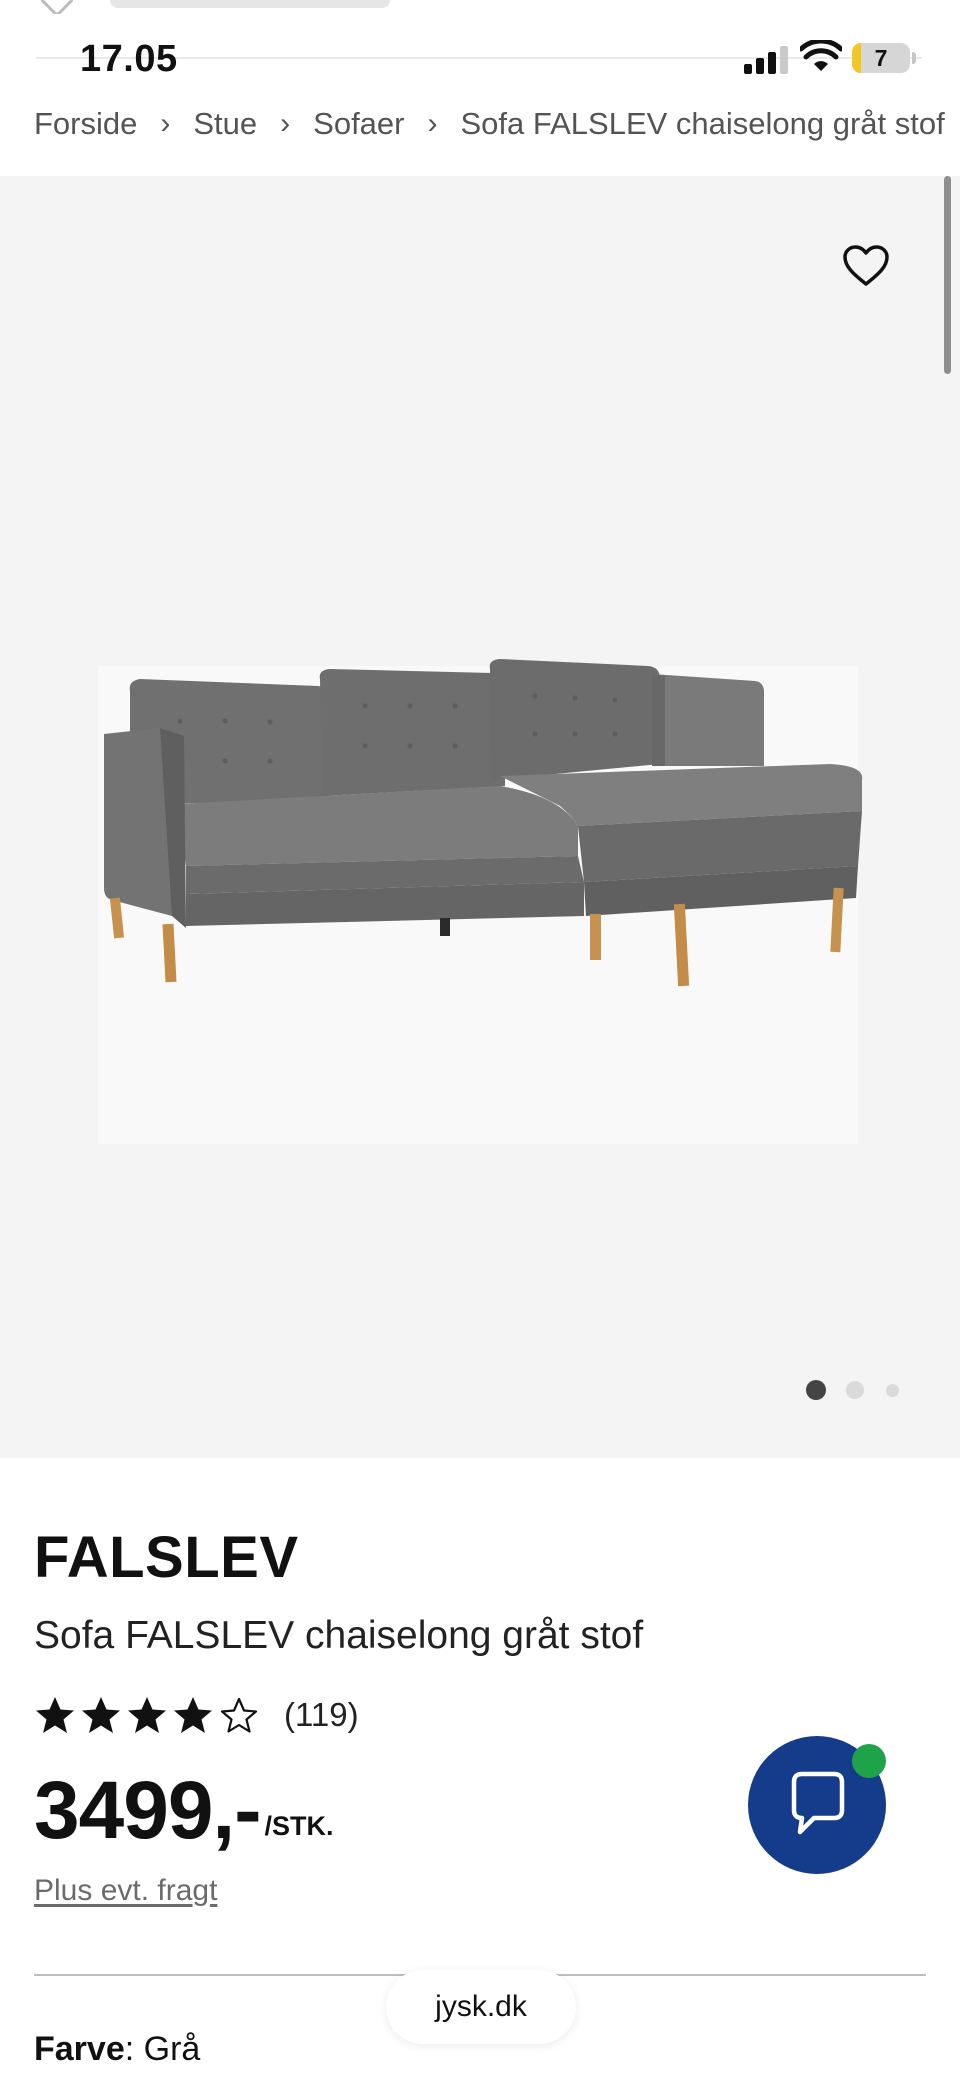  Describe the element at coordinates (358, 124) in the screenshot. I see `breadcrumb-sofaer: Sofaer` at that location.